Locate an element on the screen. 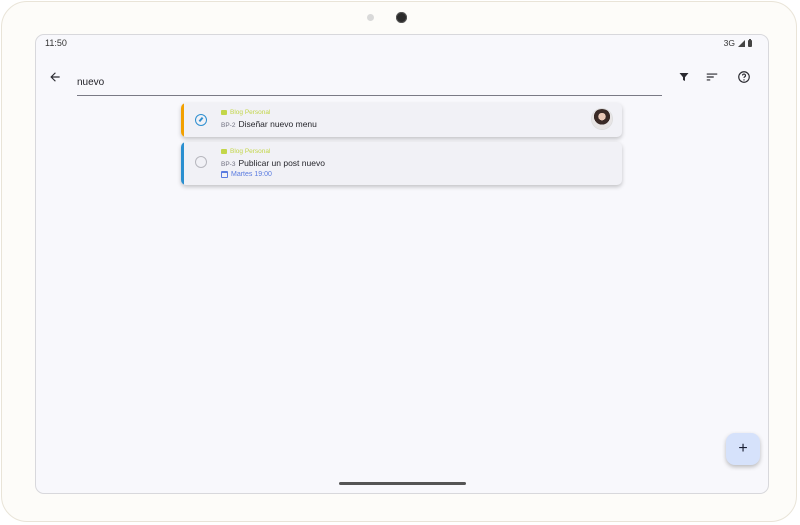  calendar-icon is located at coordinates (224, 174).